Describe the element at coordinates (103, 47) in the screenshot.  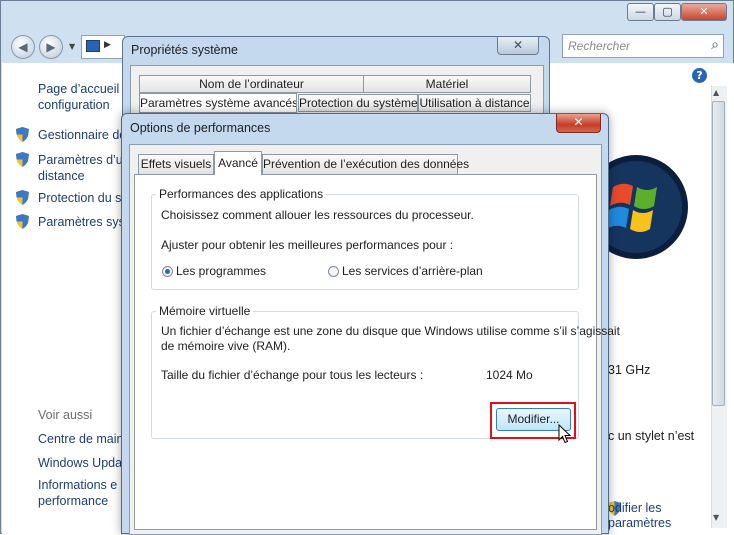
I see `address-bar: ▶` at that location.